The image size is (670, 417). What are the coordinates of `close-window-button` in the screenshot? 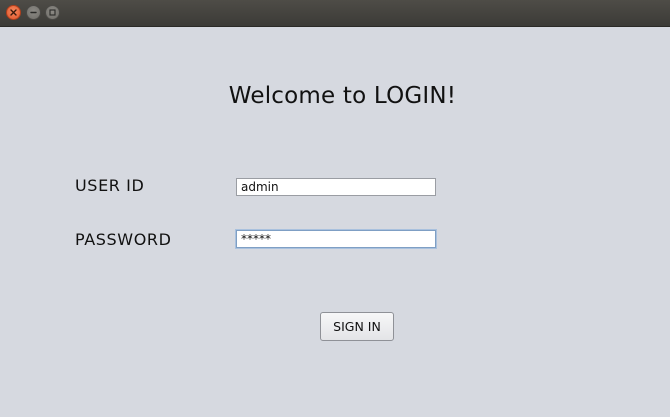 It's located at (13, 12).